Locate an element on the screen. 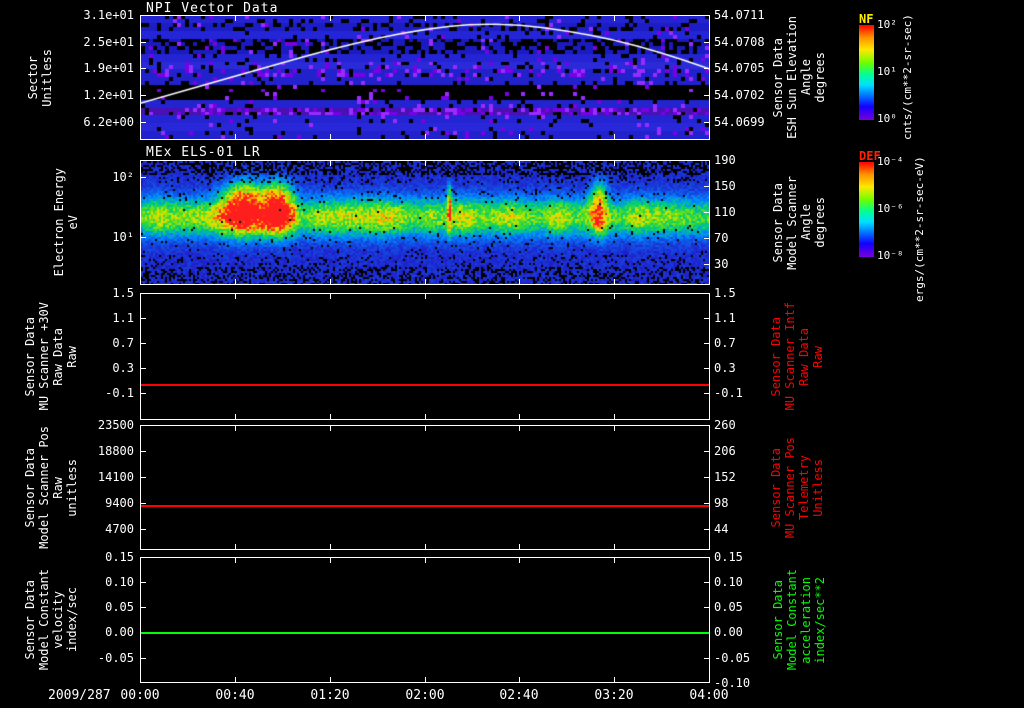 The height and width of the screenshot is (708, 1024). y-axis-label-line: Electron Energy is located at coordinates (58, 222).